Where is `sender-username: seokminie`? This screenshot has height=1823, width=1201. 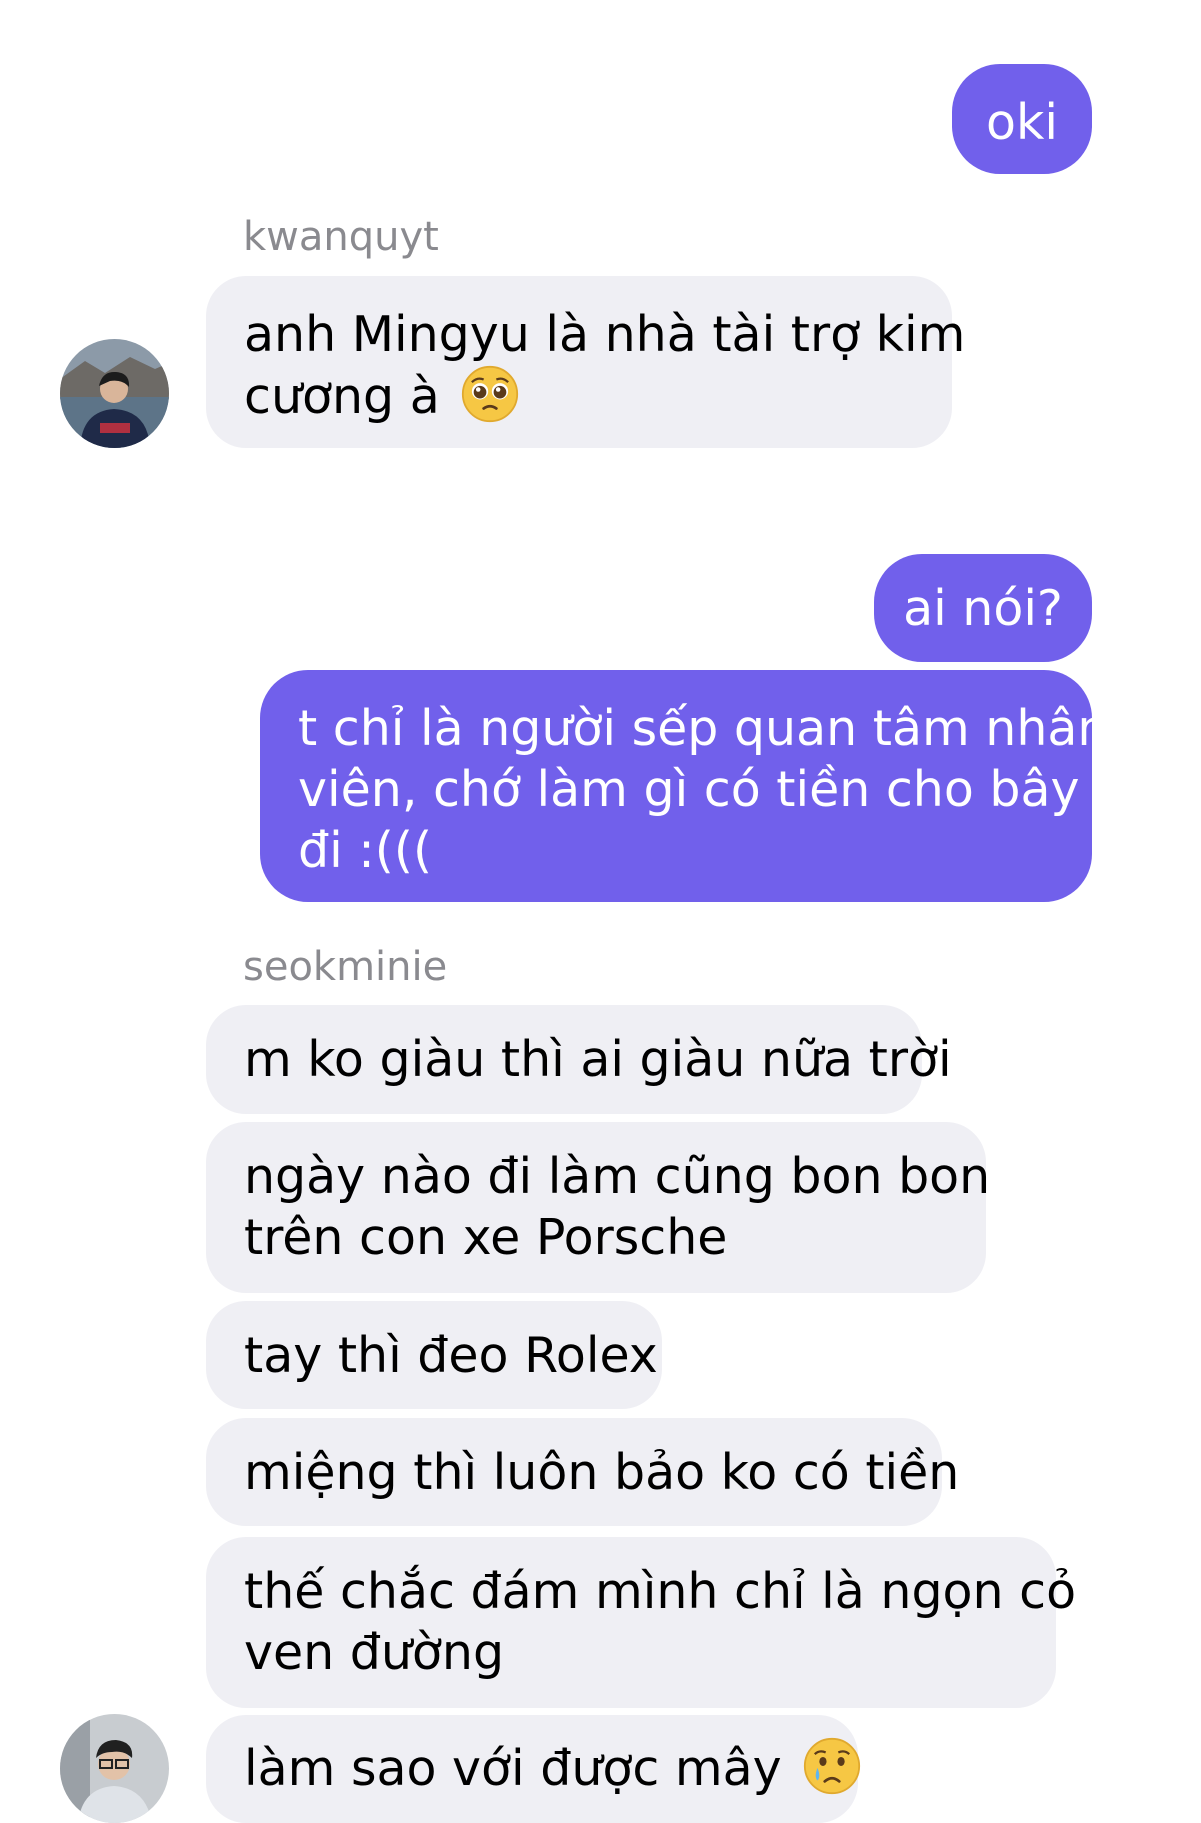 sender-username: seokminie is located at coordinates (345, 967).